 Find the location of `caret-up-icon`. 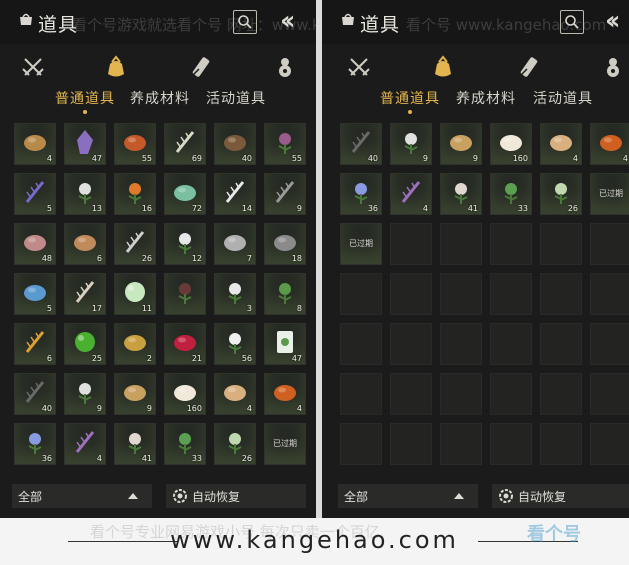

caret-up-icon is located at coordinates (133, 496).